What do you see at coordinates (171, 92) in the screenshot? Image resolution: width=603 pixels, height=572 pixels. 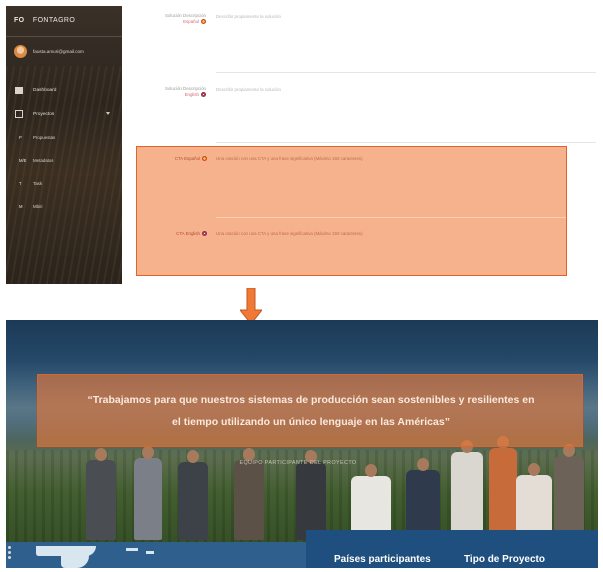 I see `field-label-solucion-en: Solución Descripción English` at bounding box center [171, 92].